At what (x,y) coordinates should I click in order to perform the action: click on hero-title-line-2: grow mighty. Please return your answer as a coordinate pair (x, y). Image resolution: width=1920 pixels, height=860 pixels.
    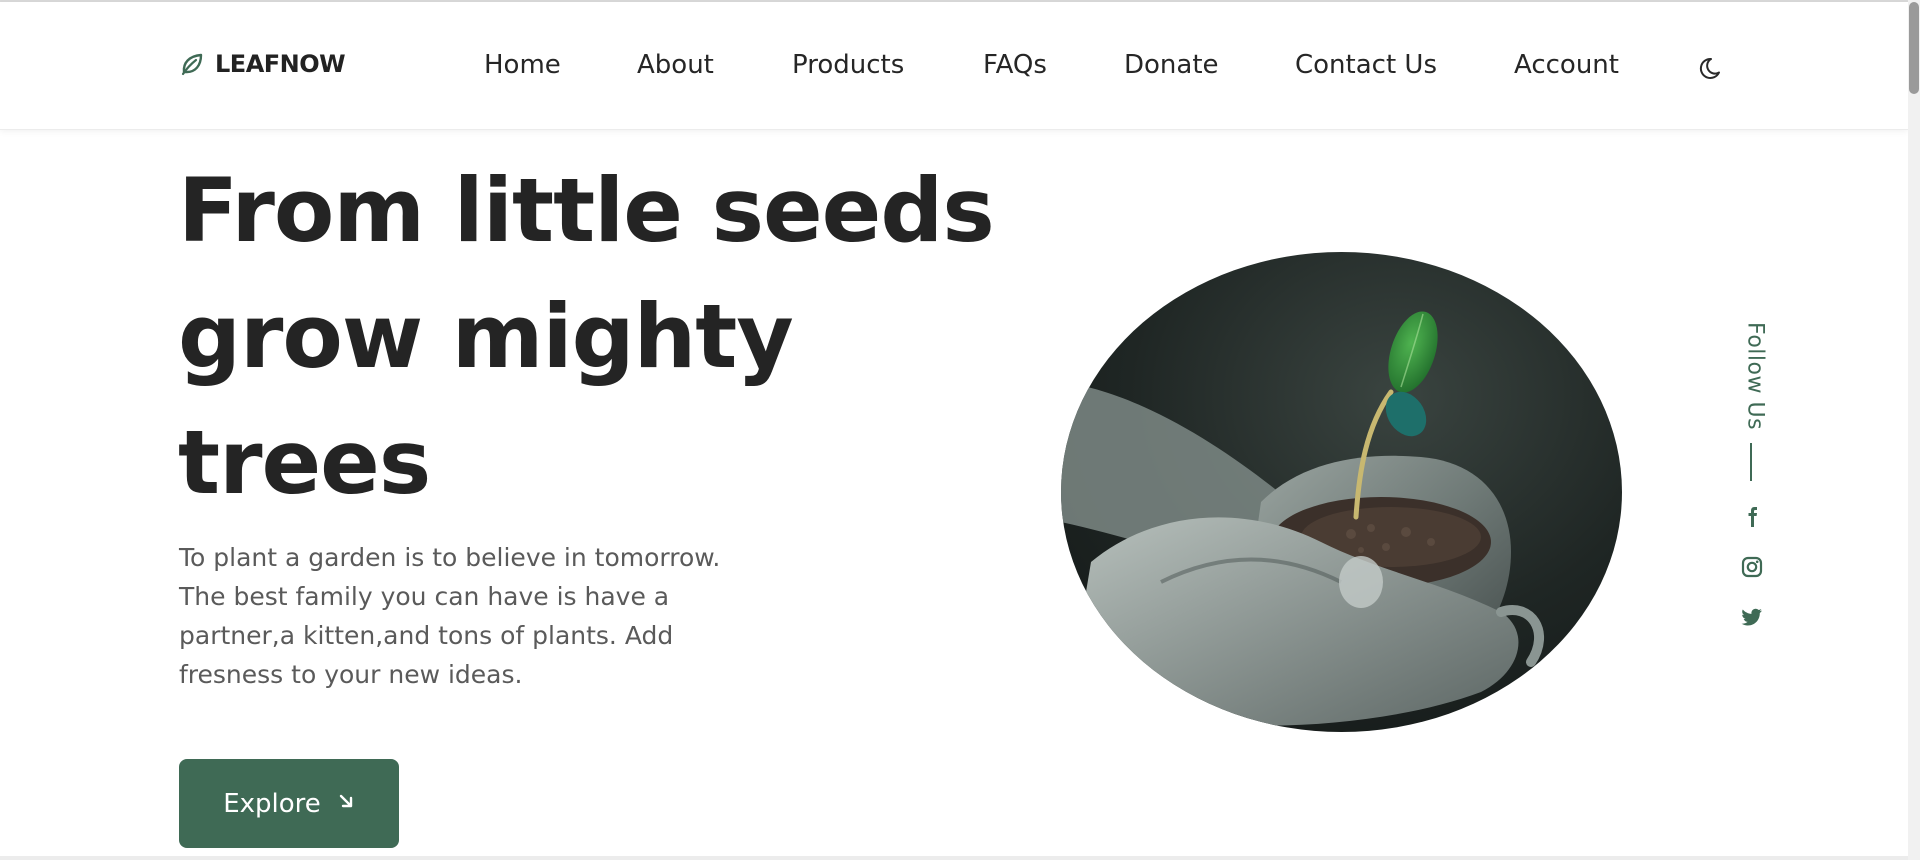
    Looking at the image, I should click on (486, 336).